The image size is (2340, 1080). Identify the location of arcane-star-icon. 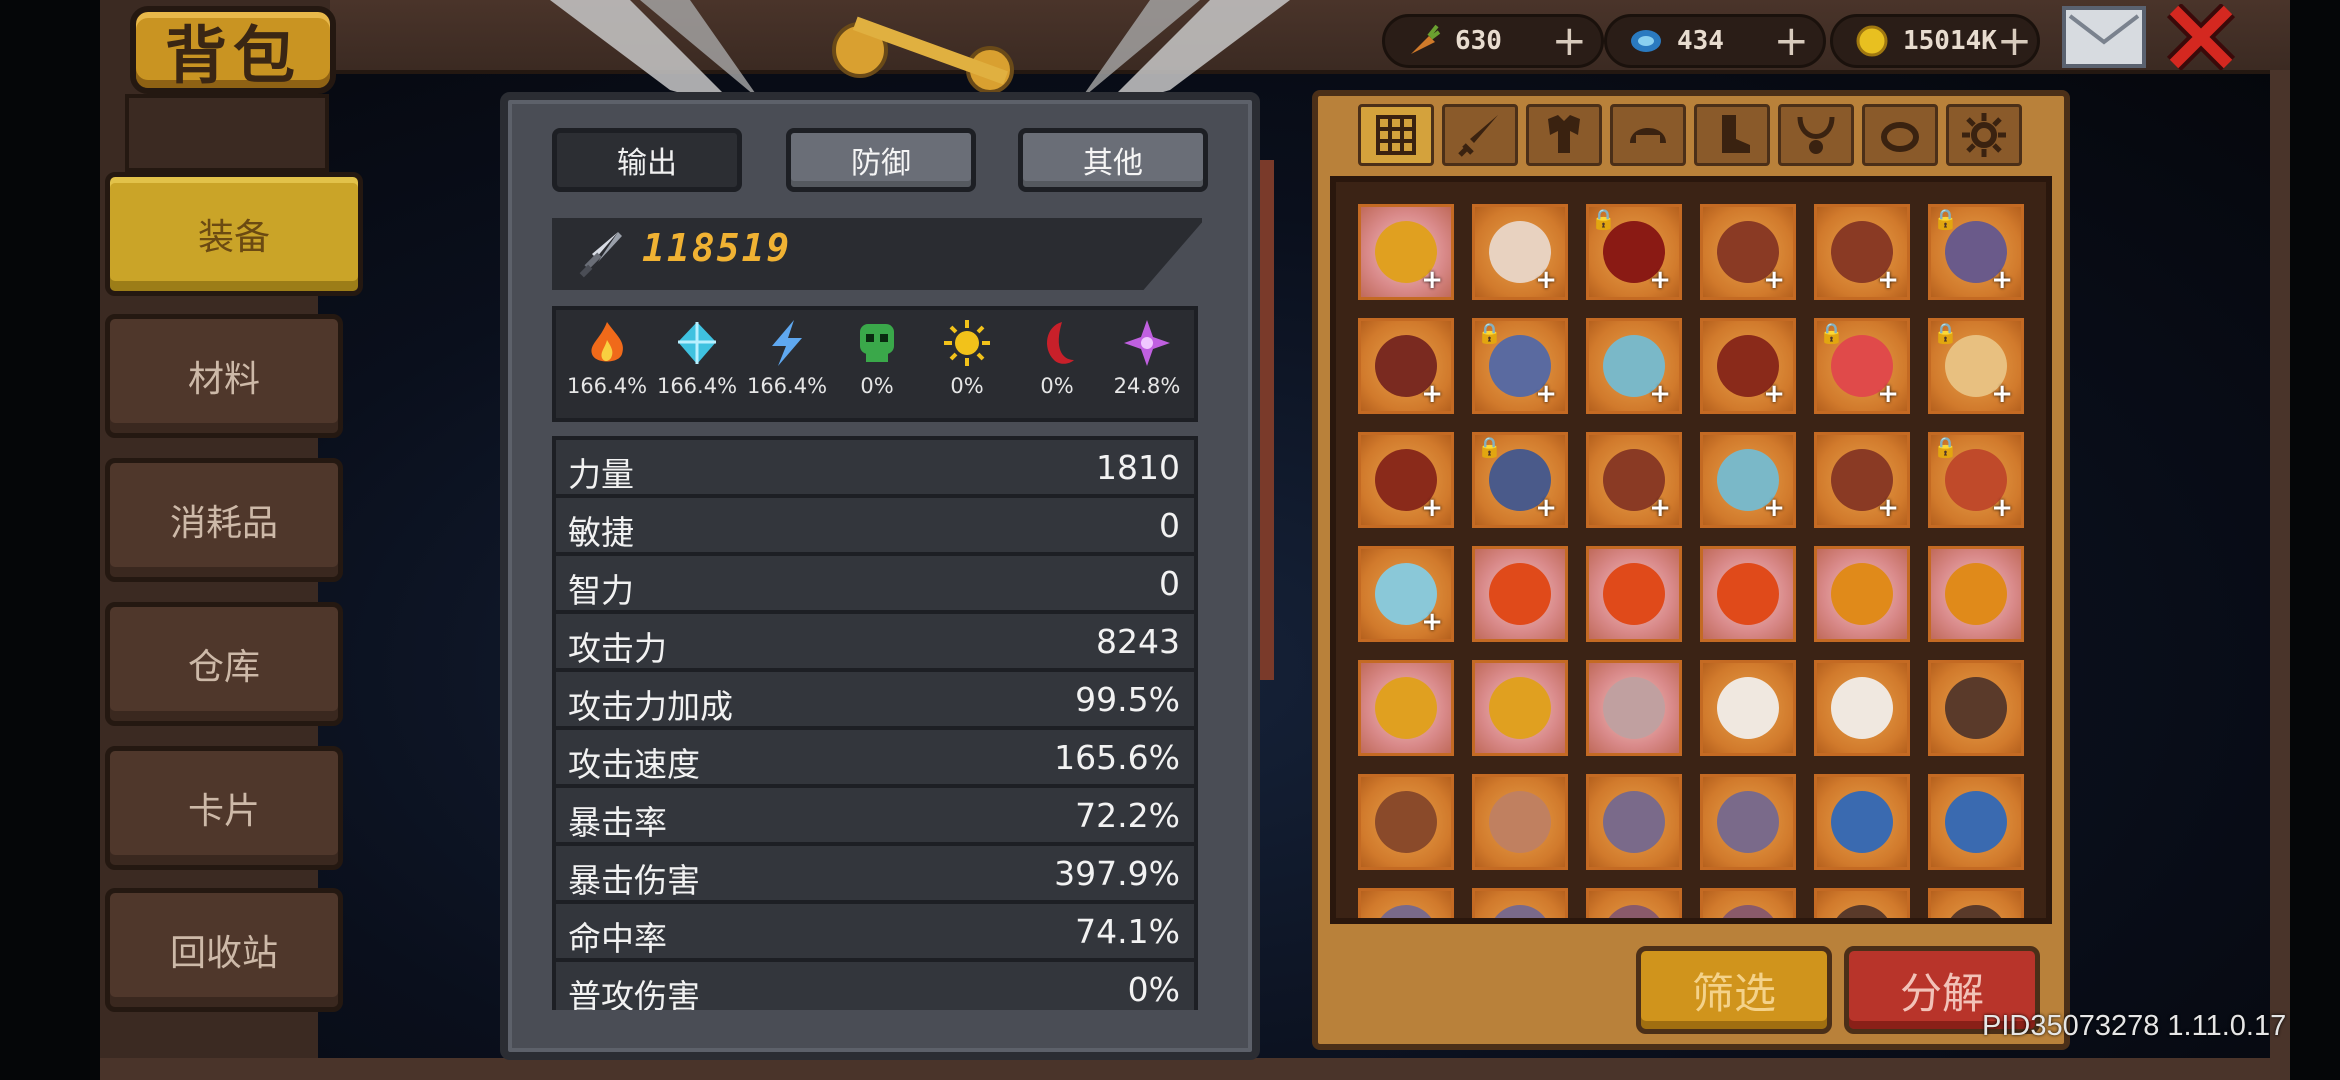
(1147, 343).